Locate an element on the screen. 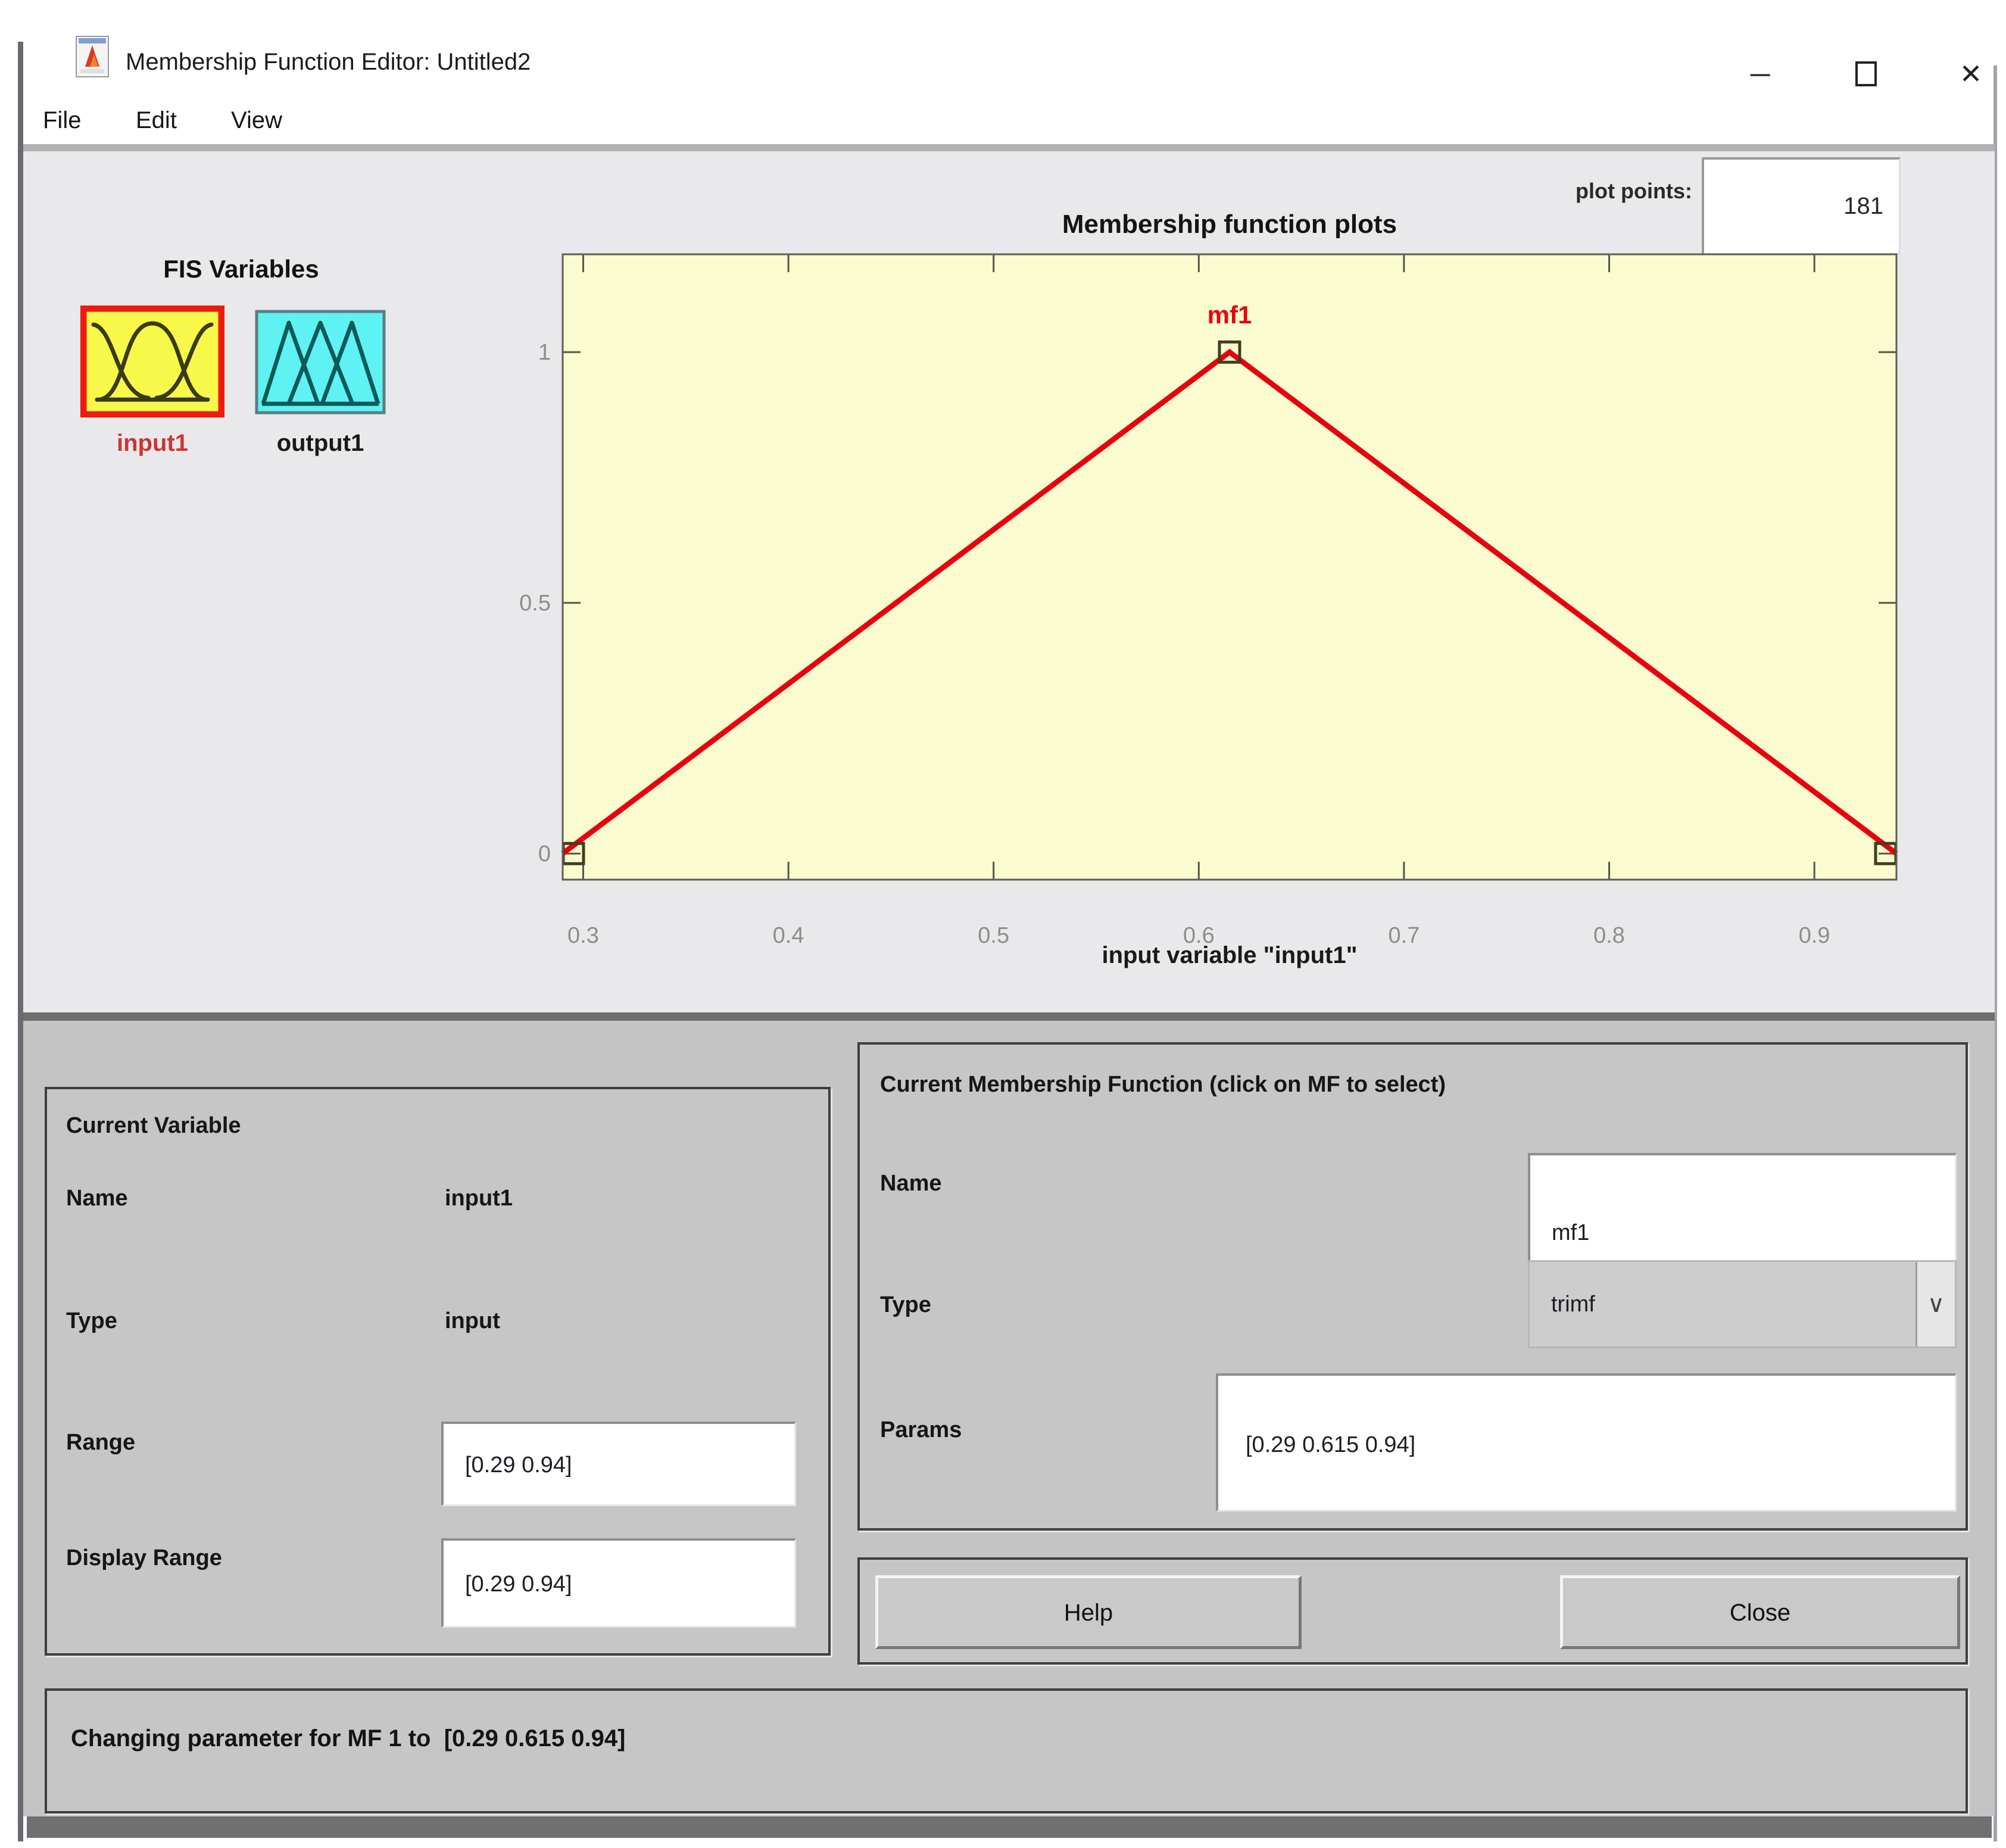 This screenshot has width=2006, height=1848. menu-view: View is located at coordinates (256, 120).